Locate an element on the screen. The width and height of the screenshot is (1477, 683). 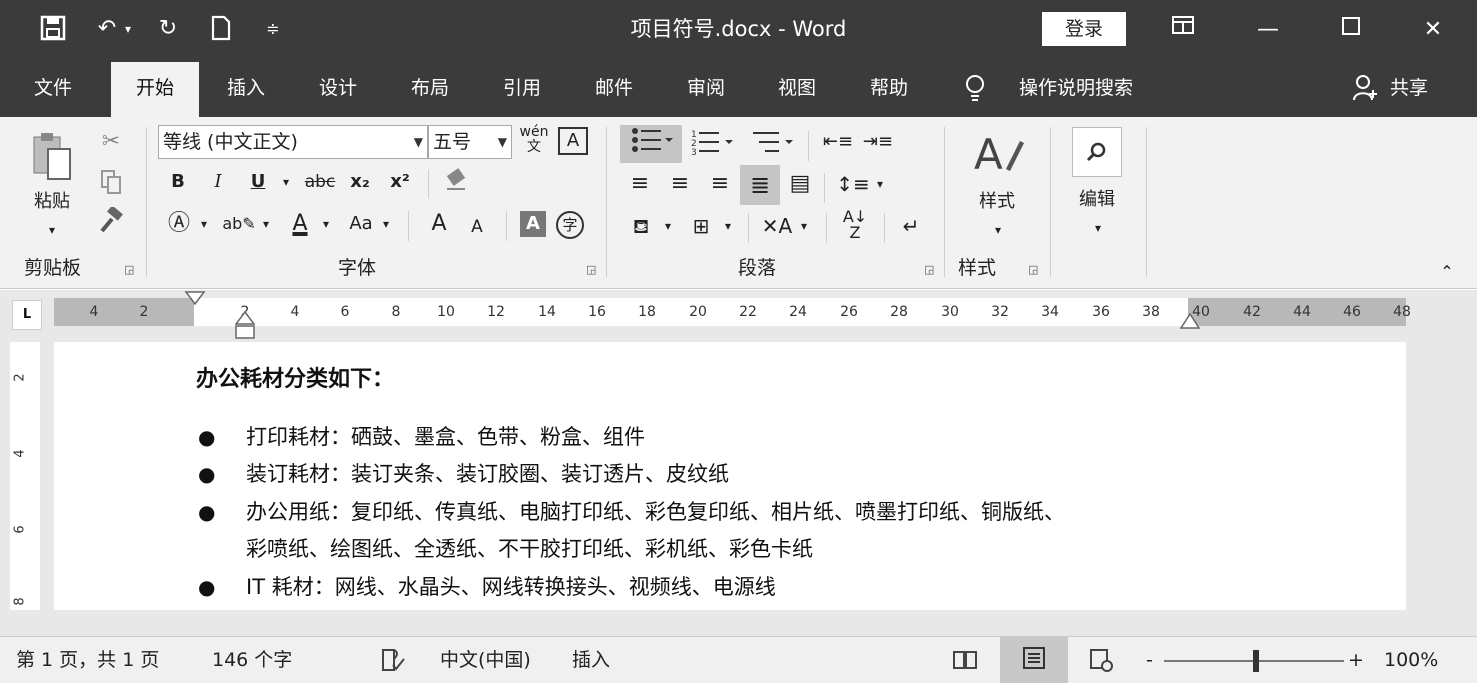
italic-button: I is located at coordinates (218, 182).